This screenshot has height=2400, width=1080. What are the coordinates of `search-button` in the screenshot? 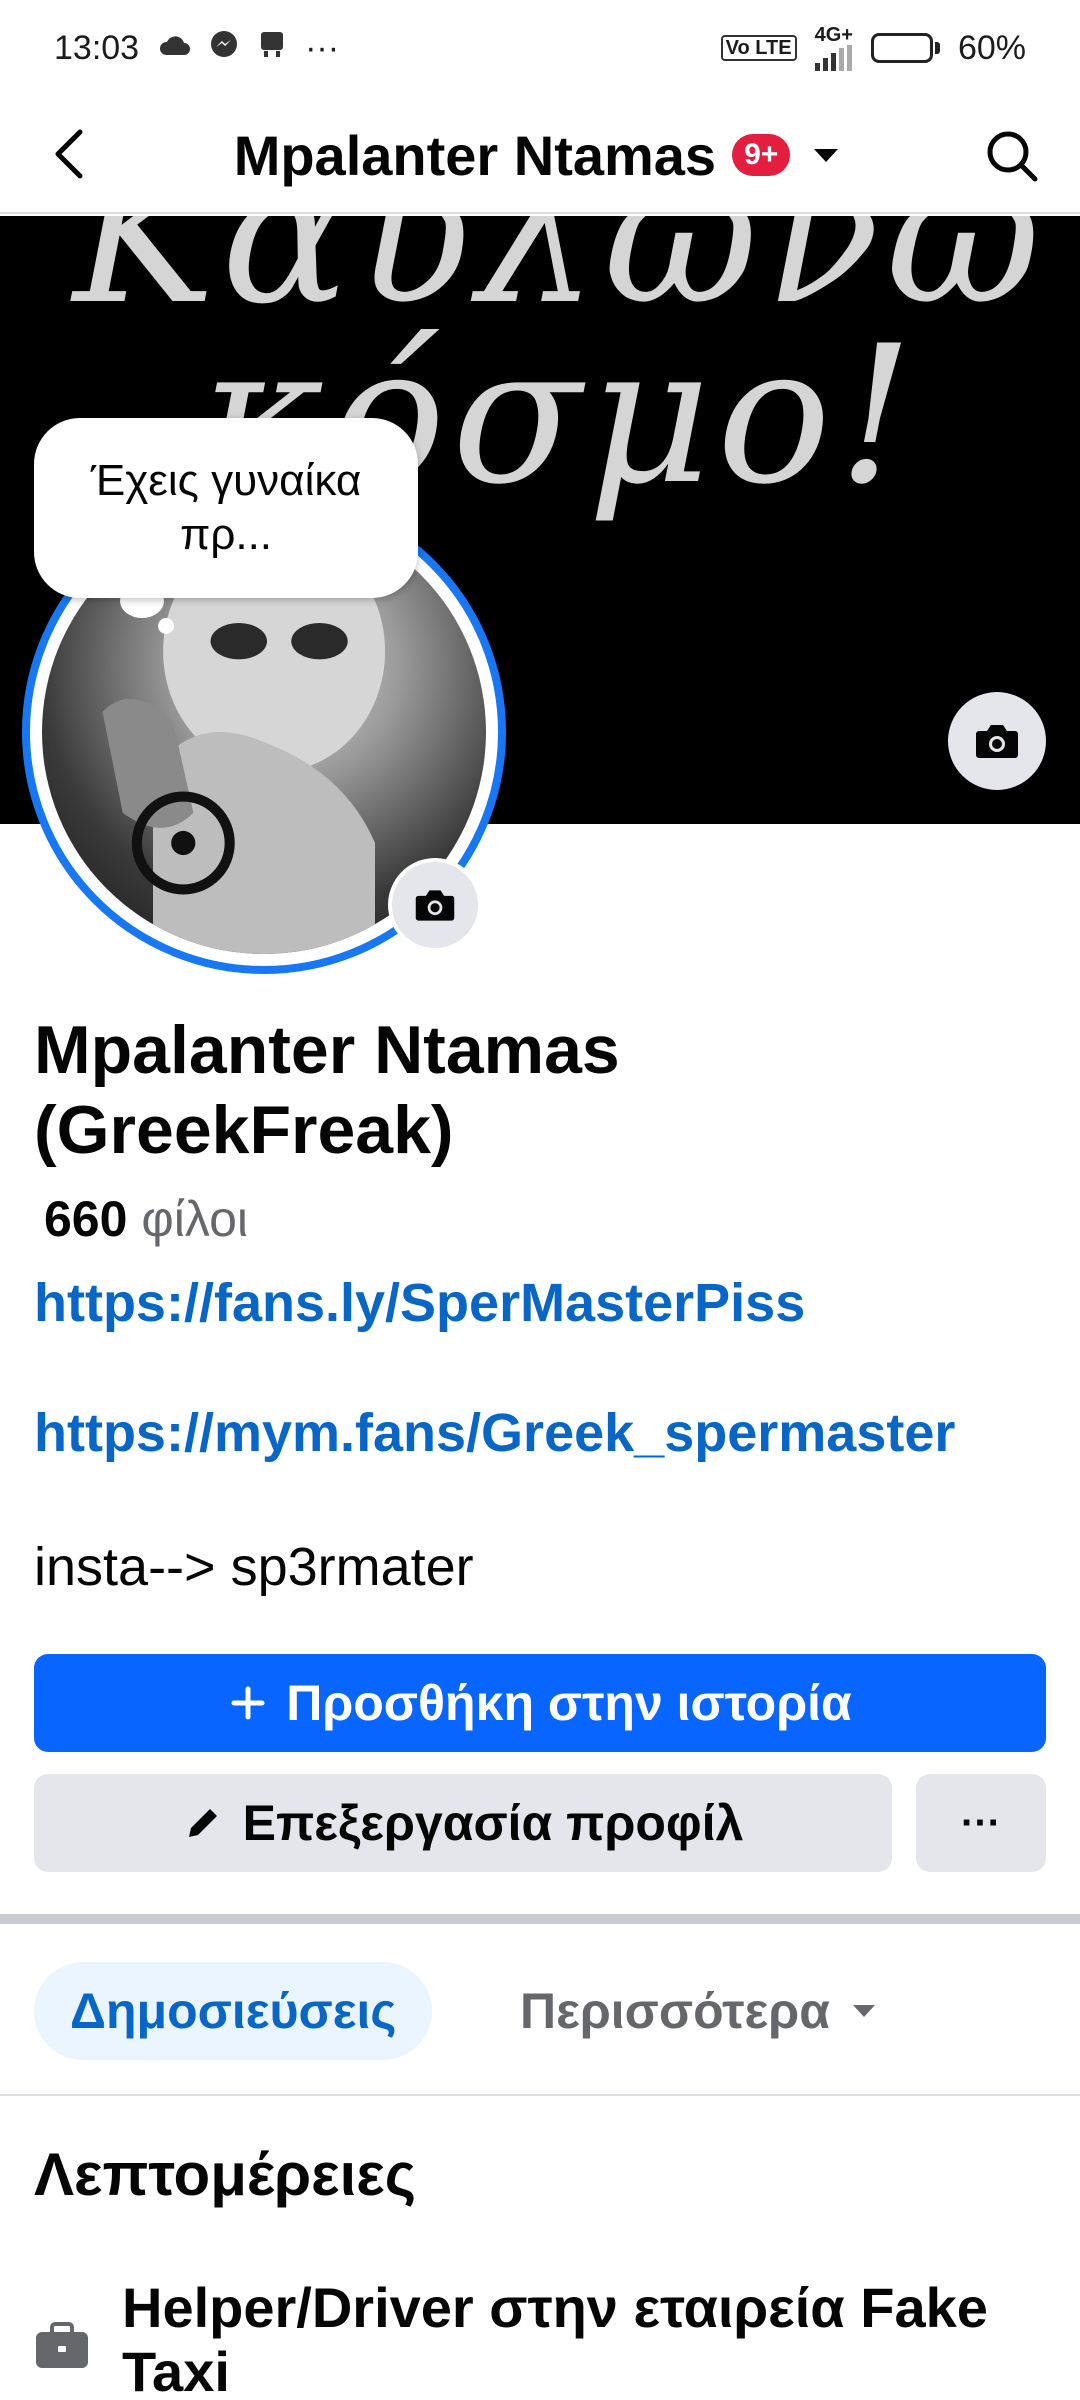 It's located at (1012, 156).